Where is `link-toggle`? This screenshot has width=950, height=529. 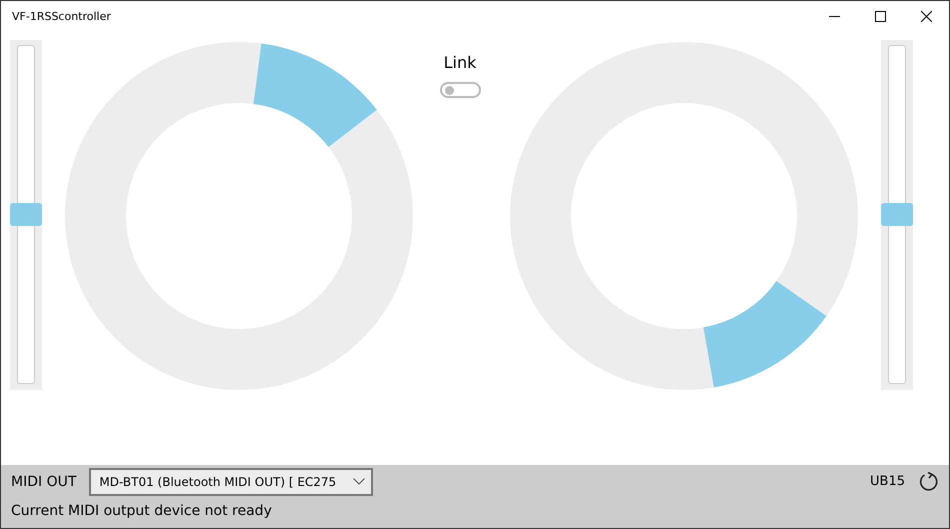
link-toggle is located at coordinates (460, 90).